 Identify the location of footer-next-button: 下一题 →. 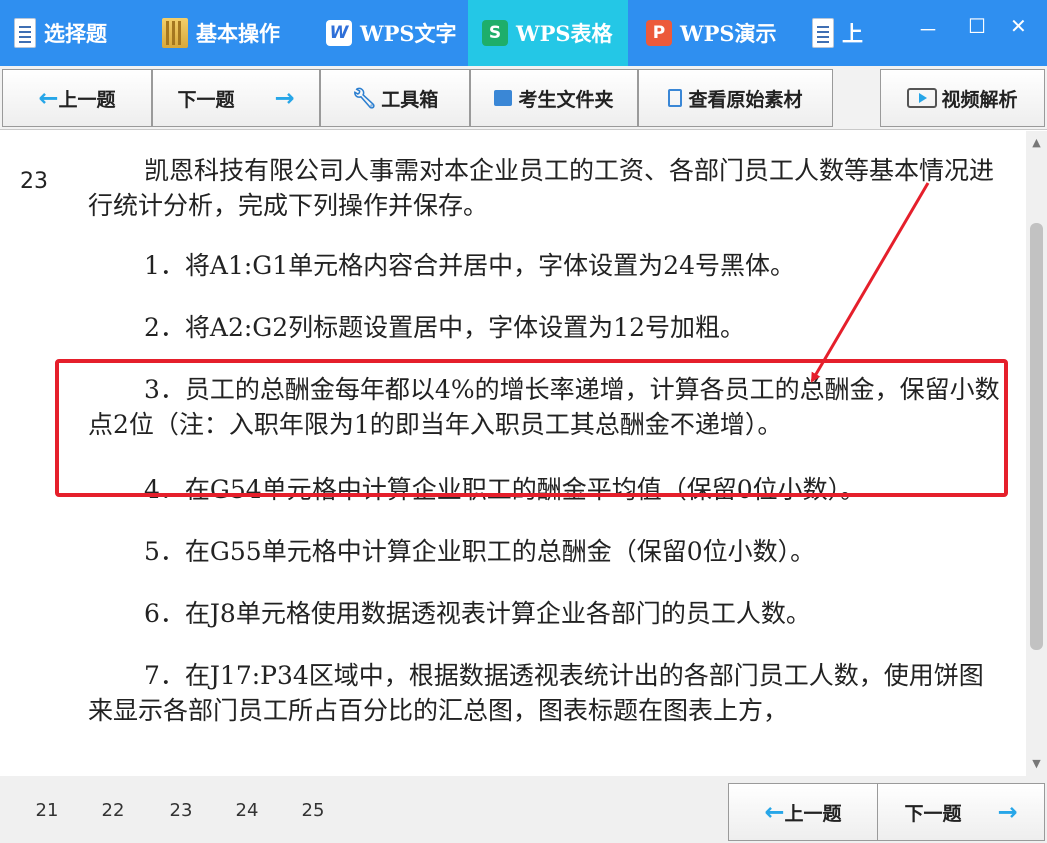
(961, 812).